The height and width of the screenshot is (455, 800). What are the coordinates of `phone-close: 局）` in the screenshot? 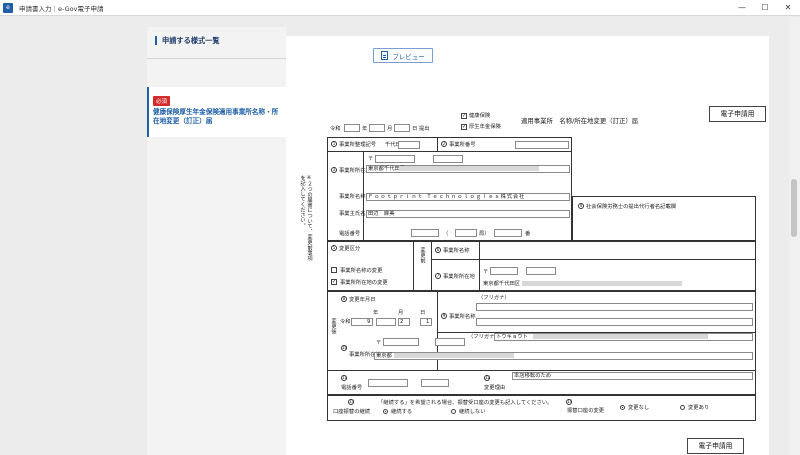 It's located at (484, 234).